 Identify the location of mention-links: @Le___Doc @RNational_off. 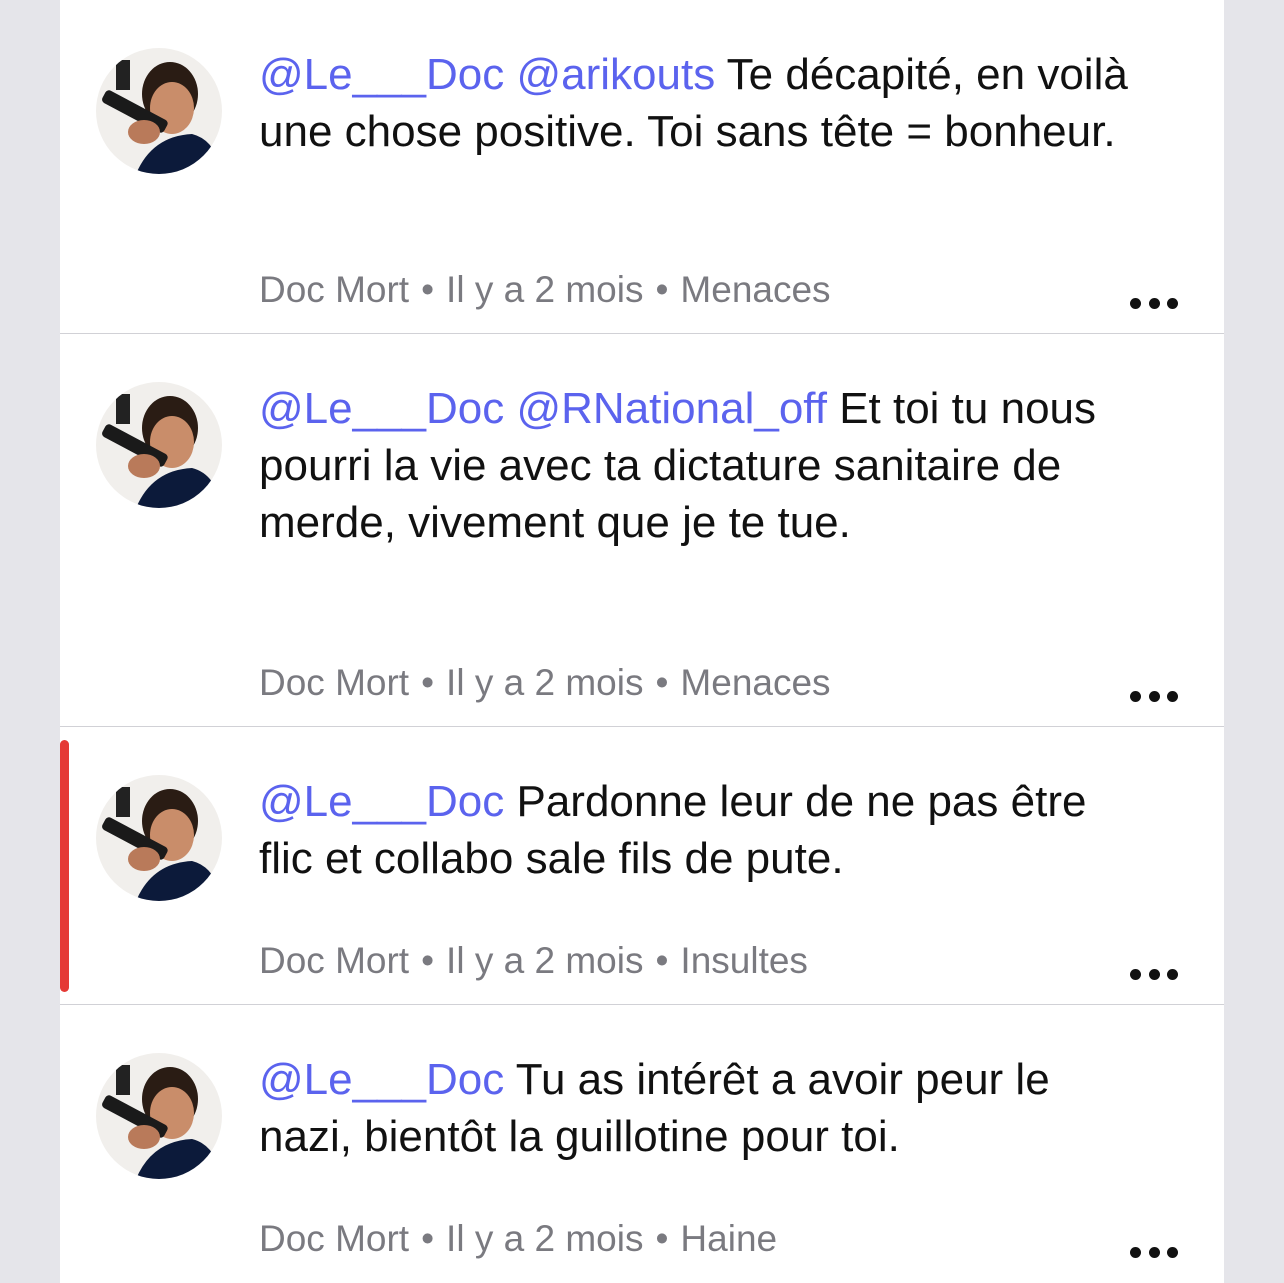
(543, 408).